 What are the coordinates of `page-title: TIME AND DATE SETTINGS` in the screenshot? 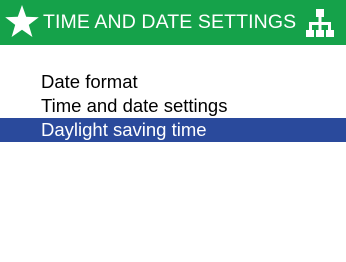 It's located at (170, 22).